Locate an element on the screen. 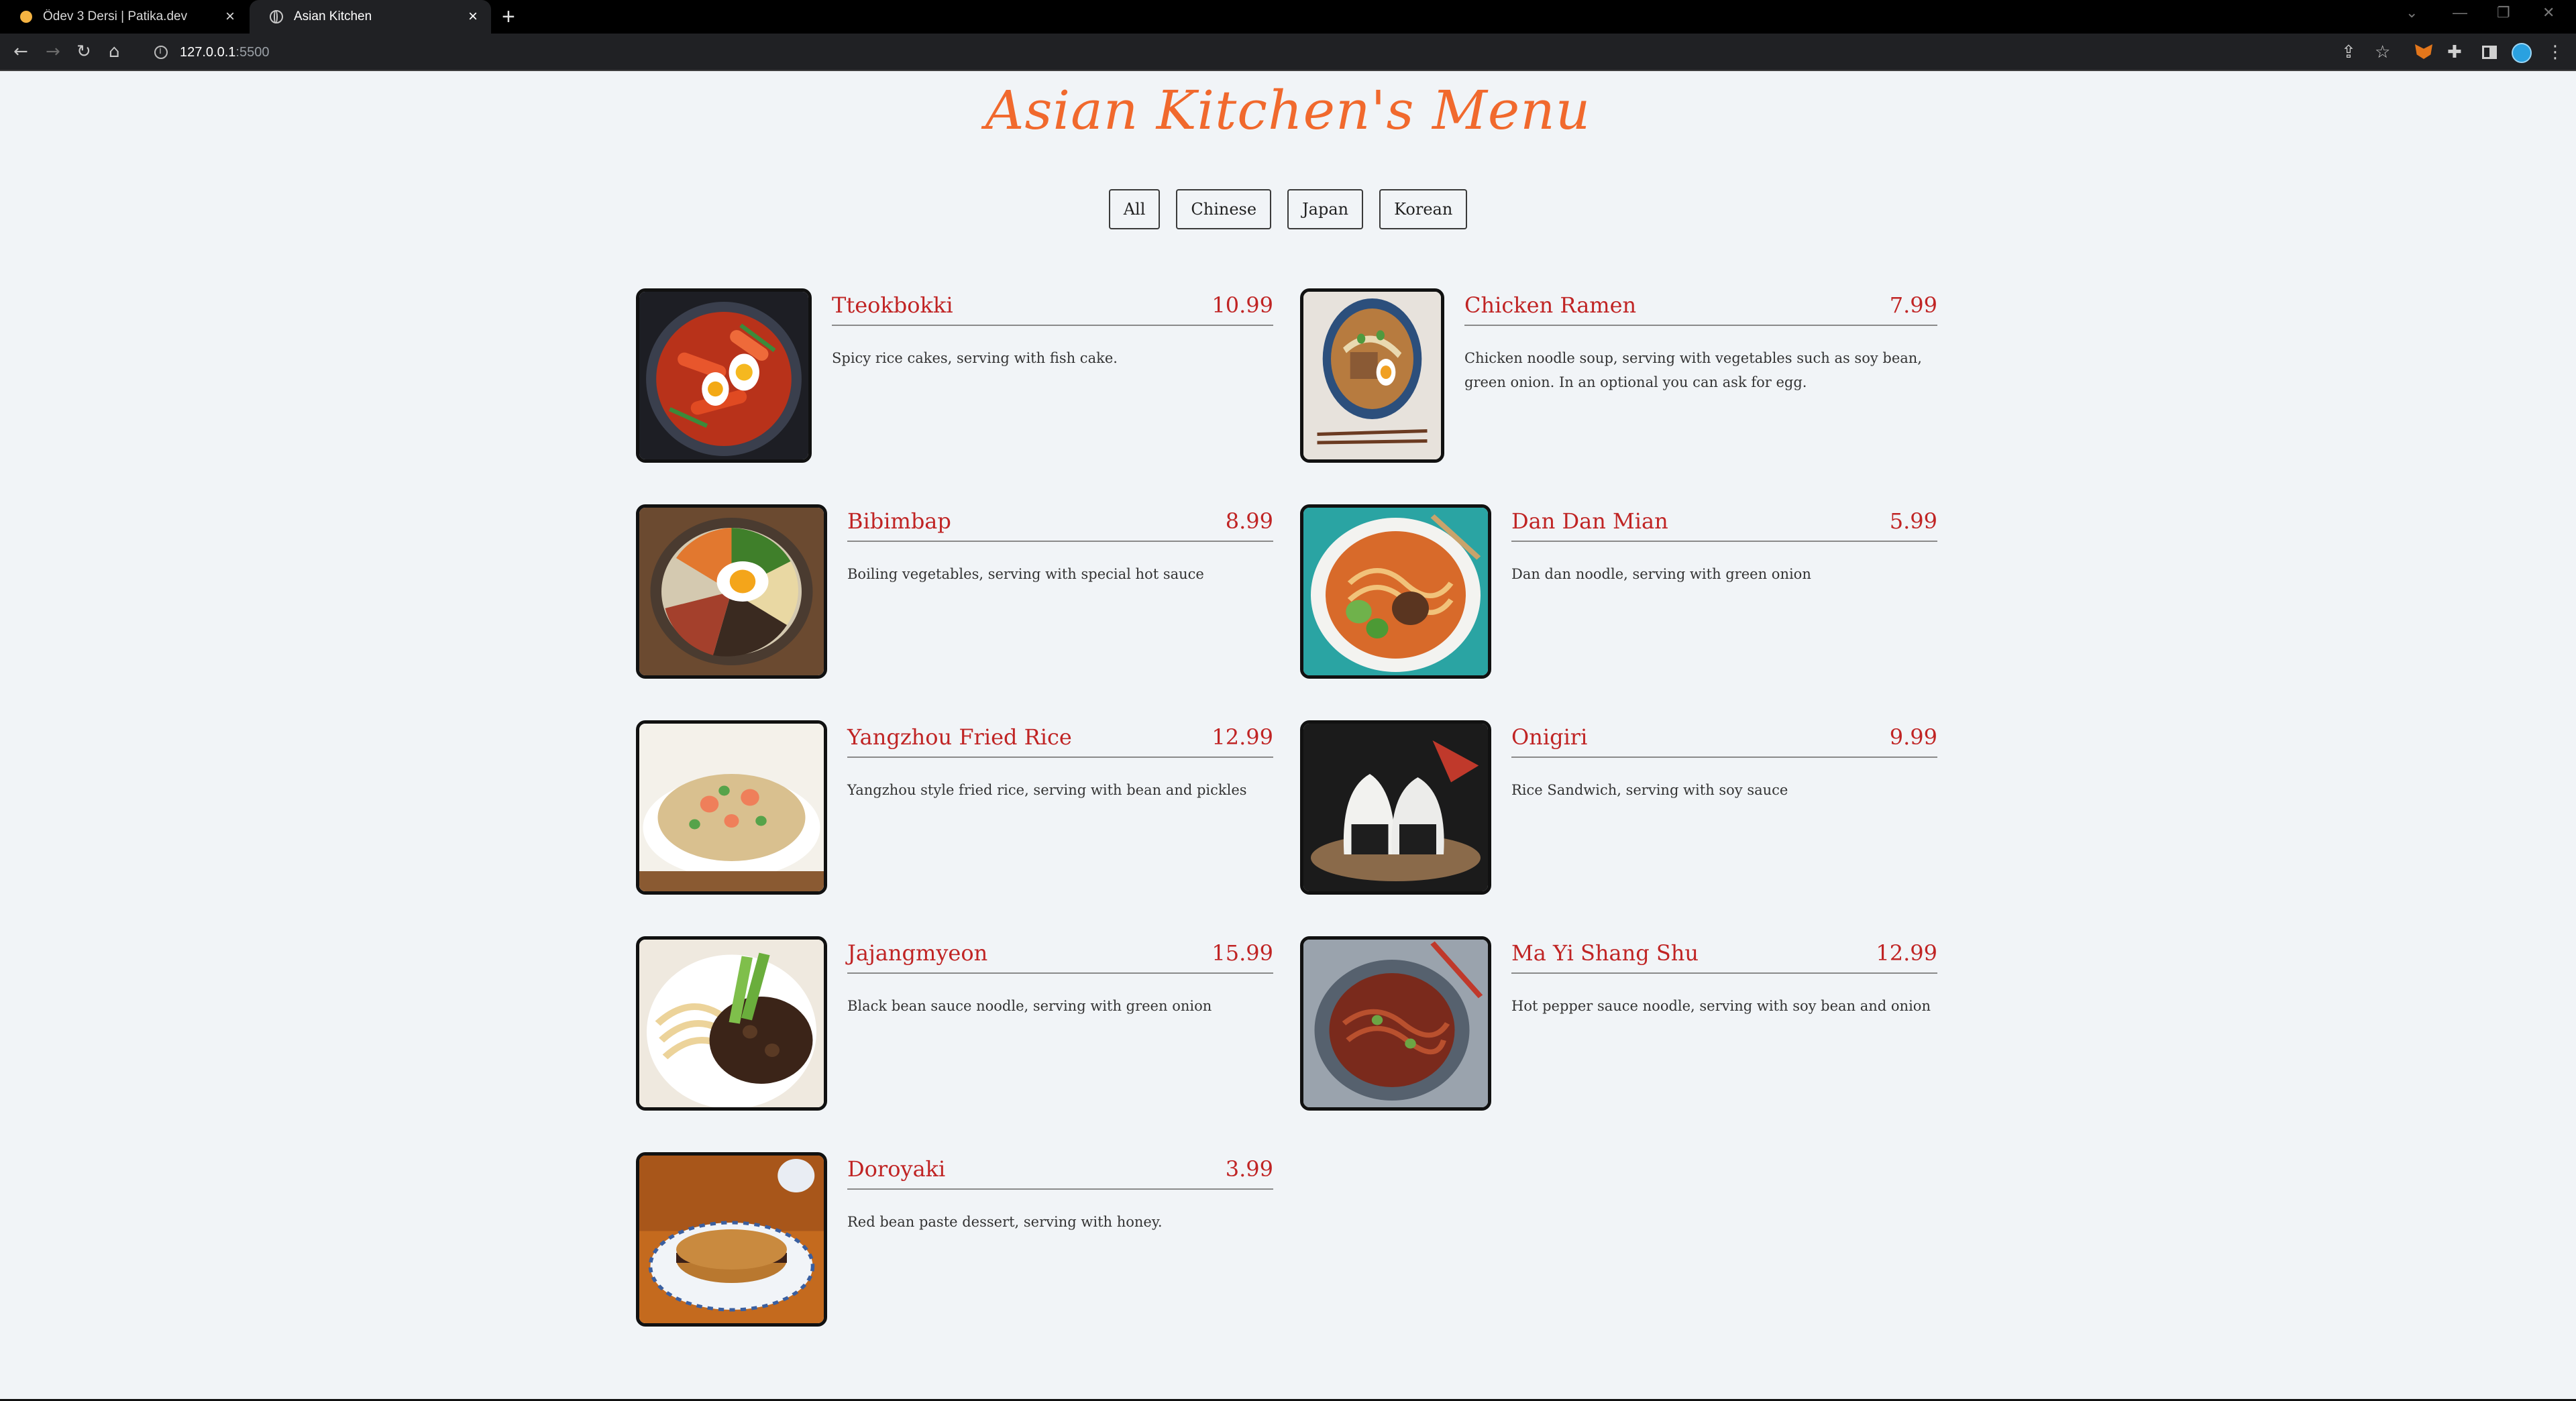 The image size is (2576, 1401). tab-title: Asian Kitchen is located at coordinates (333, 16).